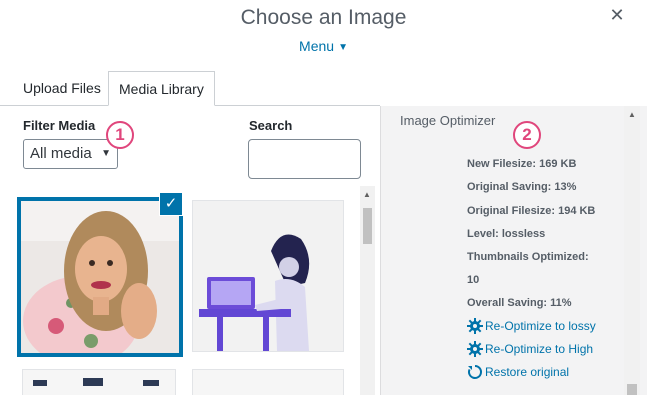 This screenshot has width=647, height=395. What do you see at coordinates (448, 120) in the screenshot?
I see `image-optimizer-heading: Image Optimizer` at bounding box center [448, 120].